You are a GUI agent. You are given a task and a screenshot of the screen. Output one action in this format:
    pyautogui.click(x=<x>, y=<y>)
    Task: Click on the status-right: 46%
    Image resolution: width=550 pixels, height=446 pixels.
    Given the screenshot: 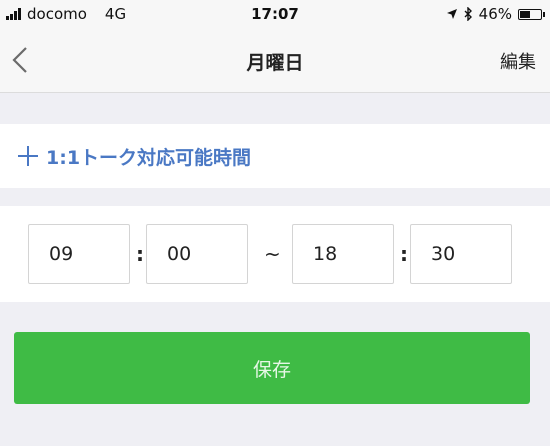 What is the action you would take?
    pyautogui.click(x=495, y=14)
    